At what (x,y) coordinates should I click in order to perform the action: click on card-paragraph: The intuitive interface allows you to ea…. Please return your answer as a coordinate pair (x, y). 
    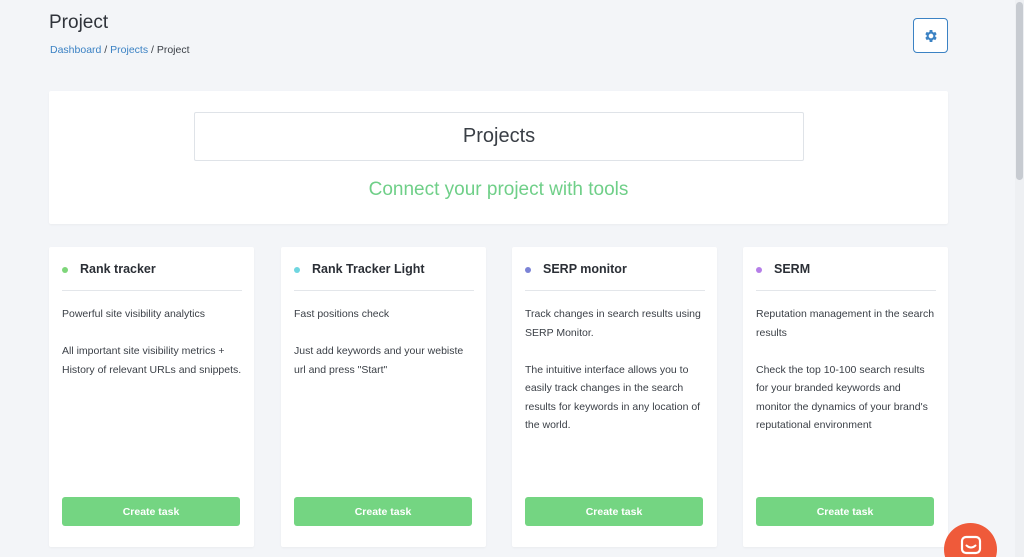
    Looking at the image, I should click on (613, 397).